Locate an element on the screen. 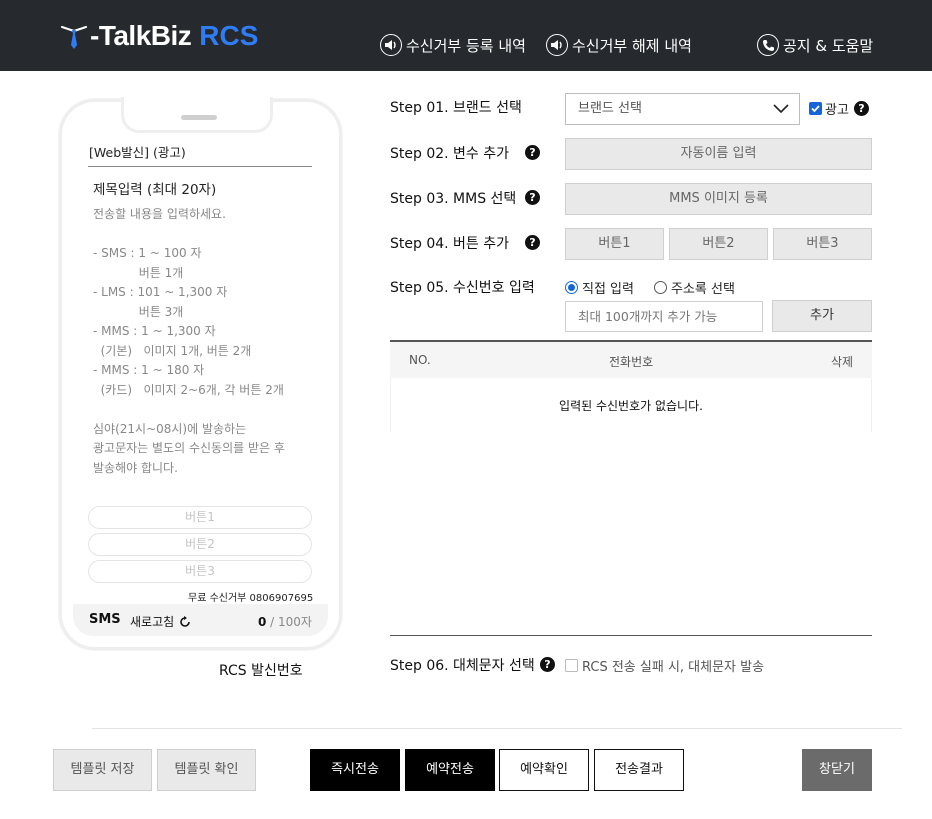 This screenshot has height=819, width=932. brand-select-value: 브랜드 선택 is located at coordinates (610, 108).